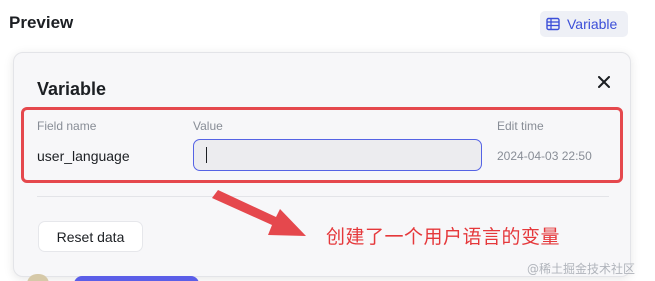 This screenshot has height=281, width=655. Describe the element at coordinates (592, 24) in the screenshot. I see `variable-button-label: Variable` at that location.